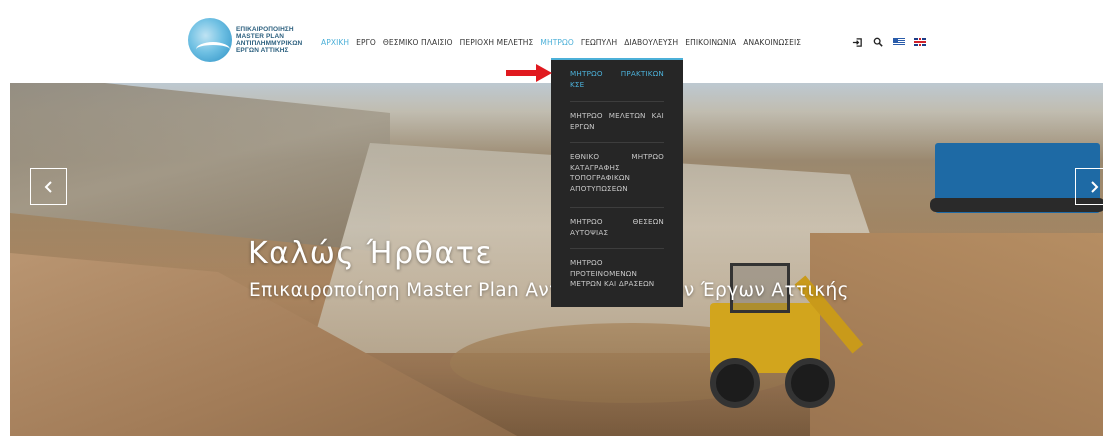 The image size is (1103, 436). Describe the element at coordinates (262, 50) in the screenshot. I see `logo-line: ΕΡΓΩΝ ΑΤΤΙΚΗΣ` at that location.